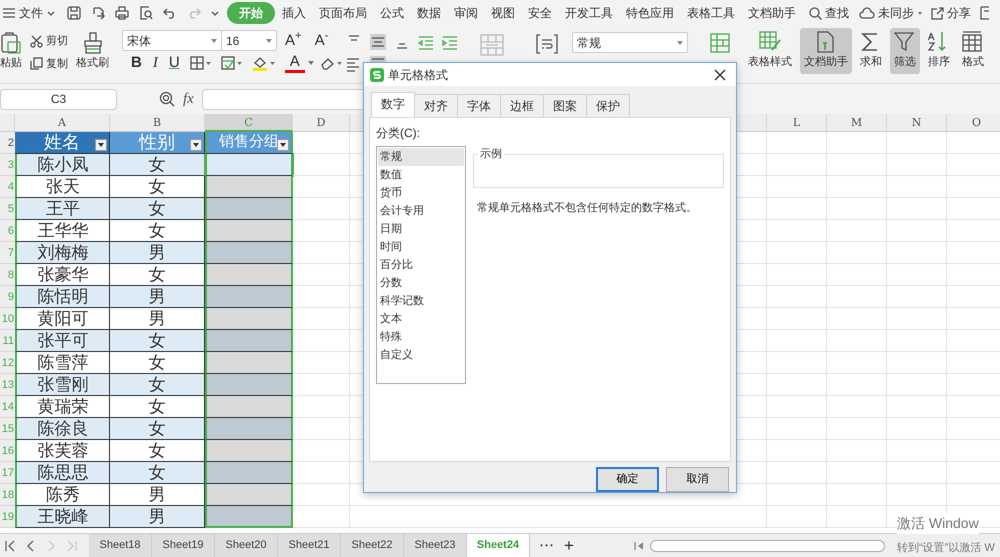 Image resolution: width=1000 pixels, height=557 pixels. Describe the element at coordinates (31, 13) in the screenshot. I see `file-menu: 文件` at that location.